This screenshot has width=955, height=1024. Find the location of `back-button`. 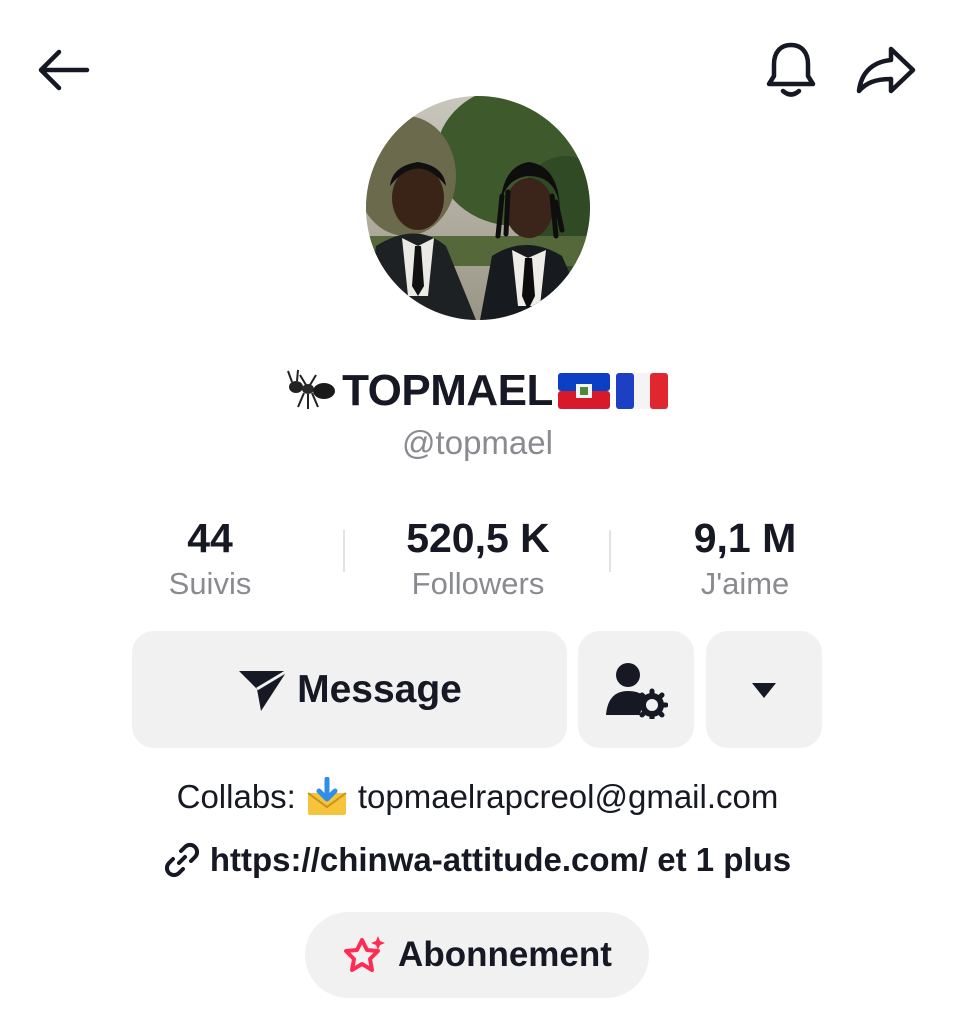

back-button is located at coordinates (63, 70).